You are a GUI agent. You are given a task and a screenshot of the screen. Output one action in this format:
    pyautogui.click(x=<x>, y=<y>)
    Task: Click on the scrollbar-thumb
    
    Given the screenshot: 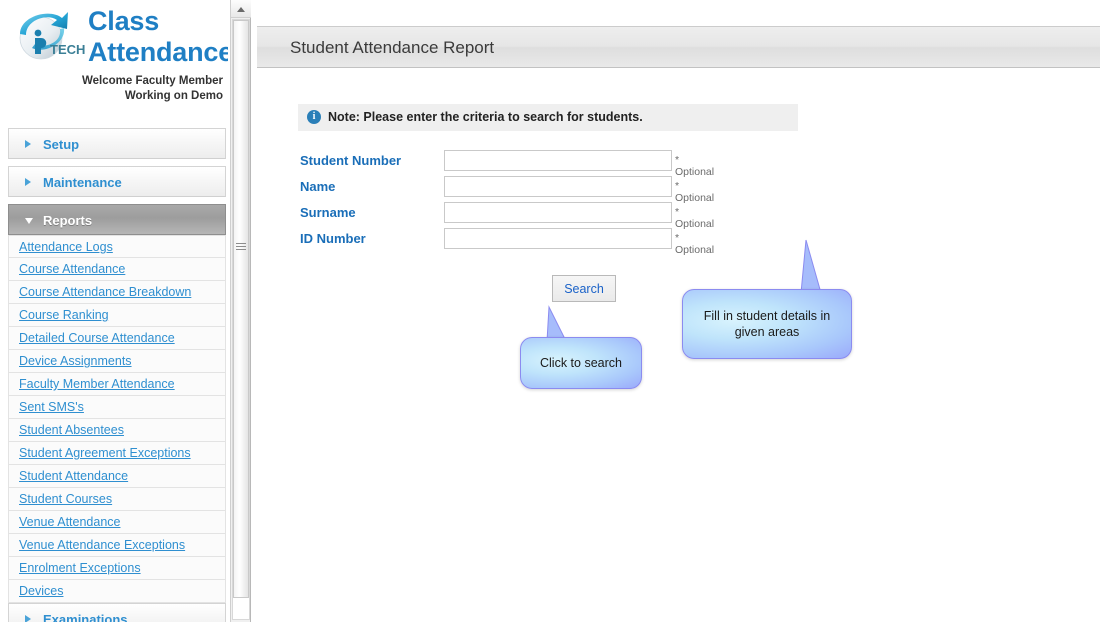 What is the action you would take?
    pyautogui.click(x=241, y=309)
    